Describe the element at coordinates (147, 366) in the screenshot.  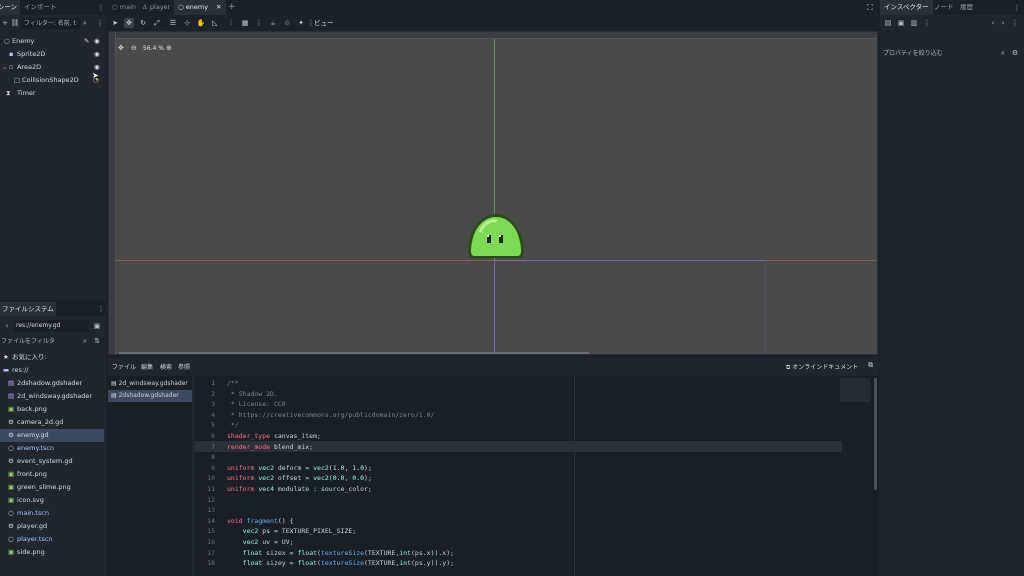
I see `menu-edit: 編集` at that location.